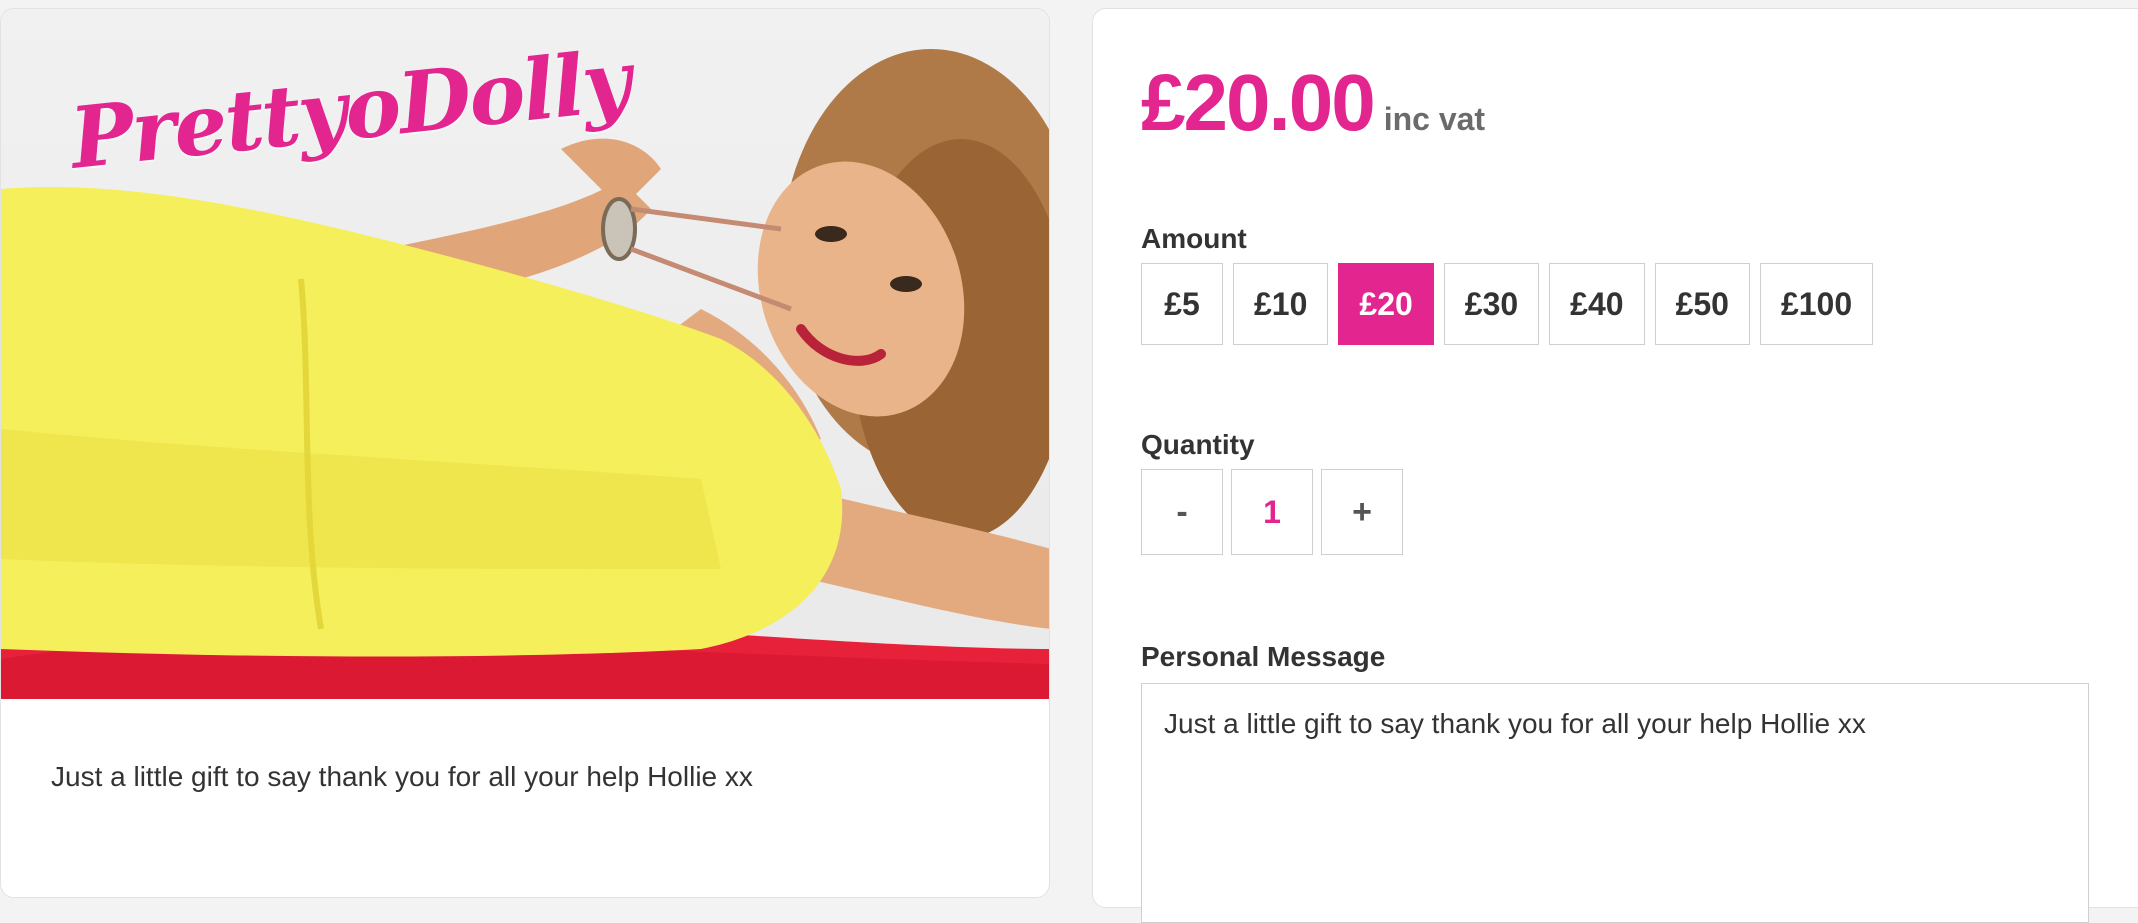 This screenshot has width=2138, height=923. Describe the element at coordinates (1198, 444) in the screenshot. I see `quantity-label: Quantity` at that location.